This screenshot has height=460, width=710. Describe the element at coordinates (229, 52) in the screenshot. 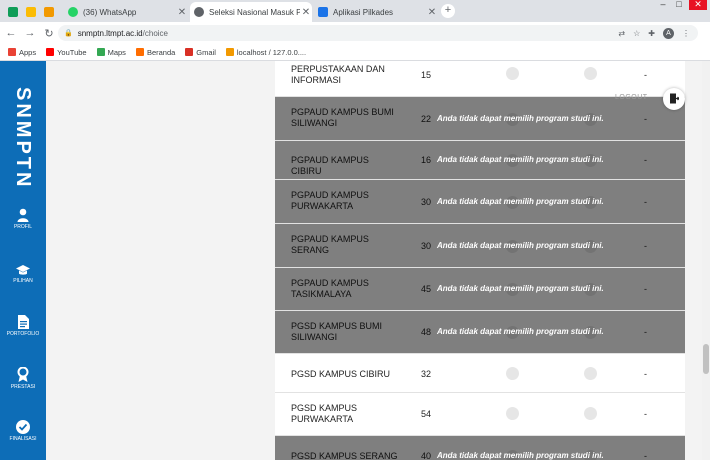

I see `localhost-icon` at that location.